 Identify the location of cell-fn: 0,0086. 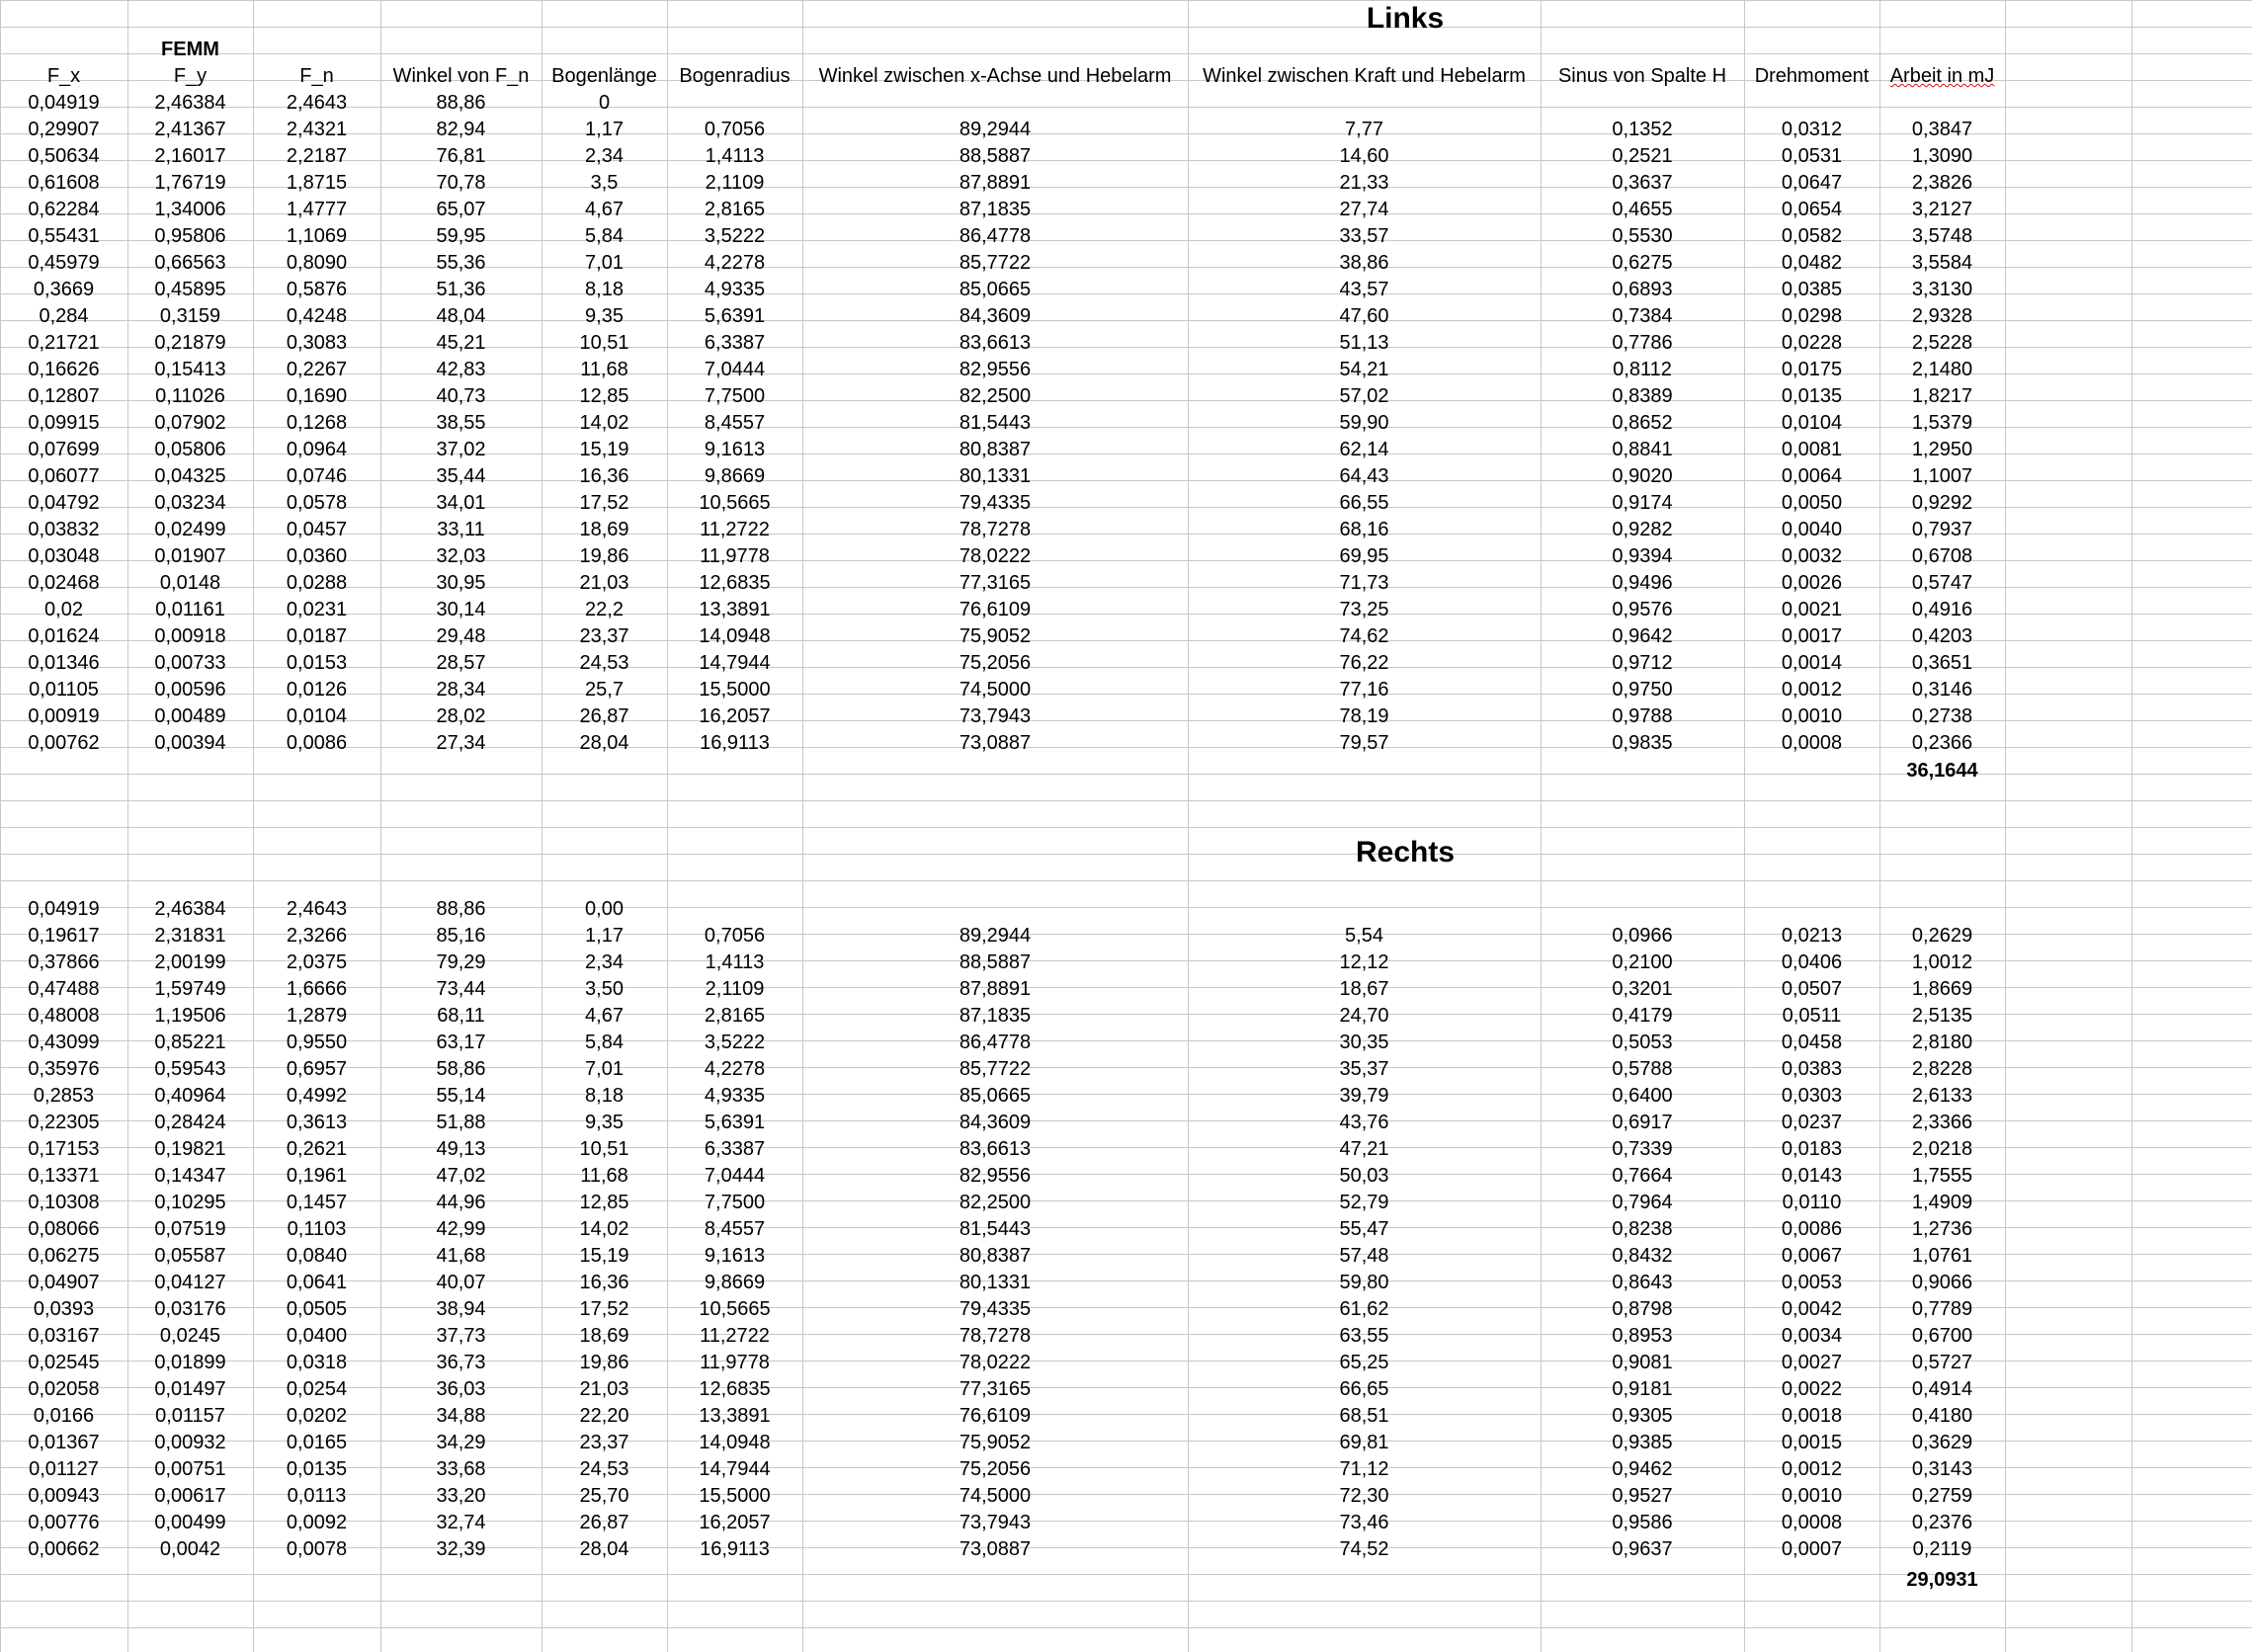
(316, 743).